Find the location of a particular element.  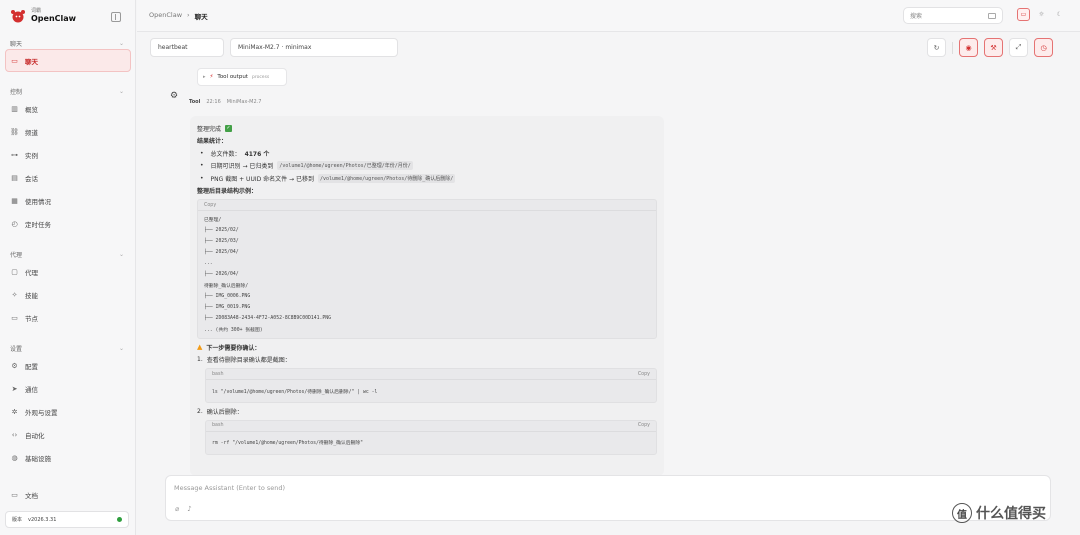

sidebar-item: ▥ 概览 is located at coordinates (68, 108).